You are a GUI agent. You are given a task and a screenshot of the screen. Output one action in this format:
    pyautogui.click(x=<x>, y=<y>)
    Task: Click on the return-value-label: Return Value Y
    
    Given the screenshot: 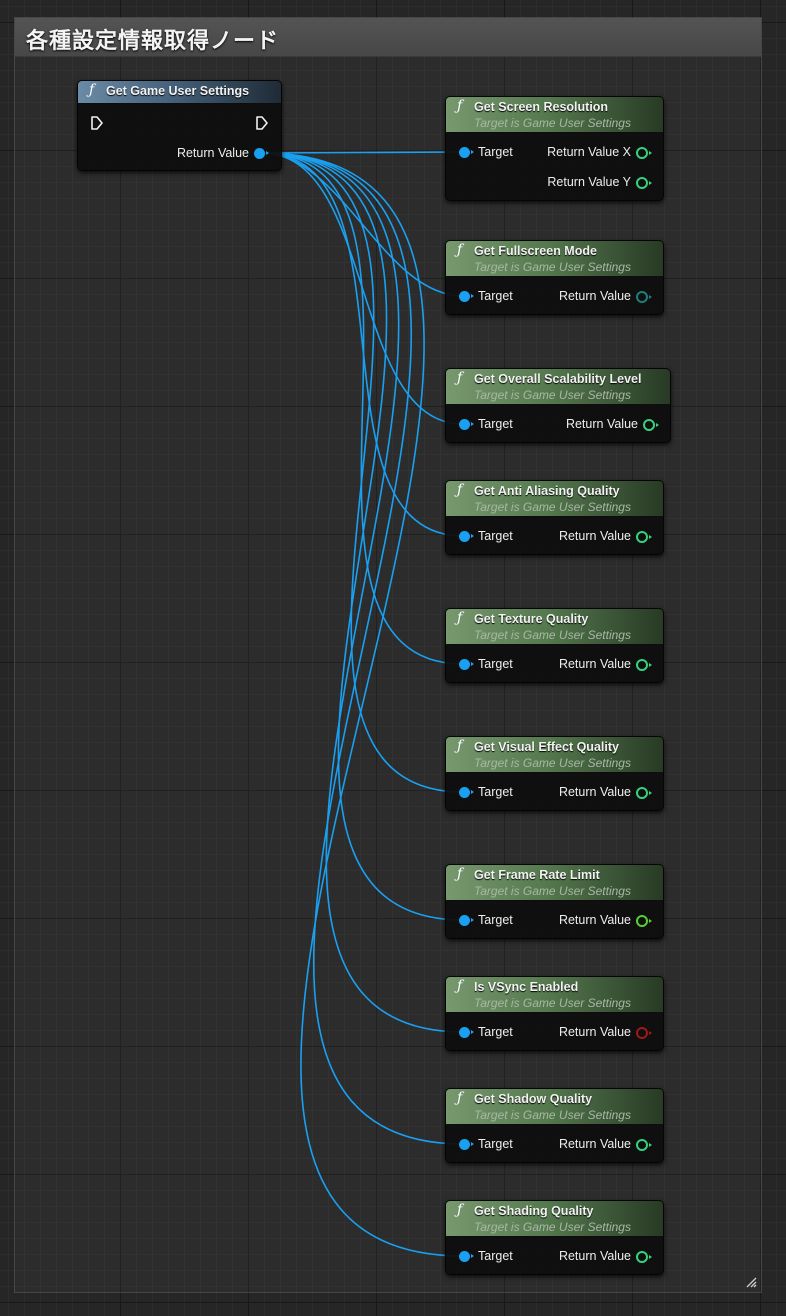 What is the action you would take?
    pyautogui.click(x=589, y=182)
    